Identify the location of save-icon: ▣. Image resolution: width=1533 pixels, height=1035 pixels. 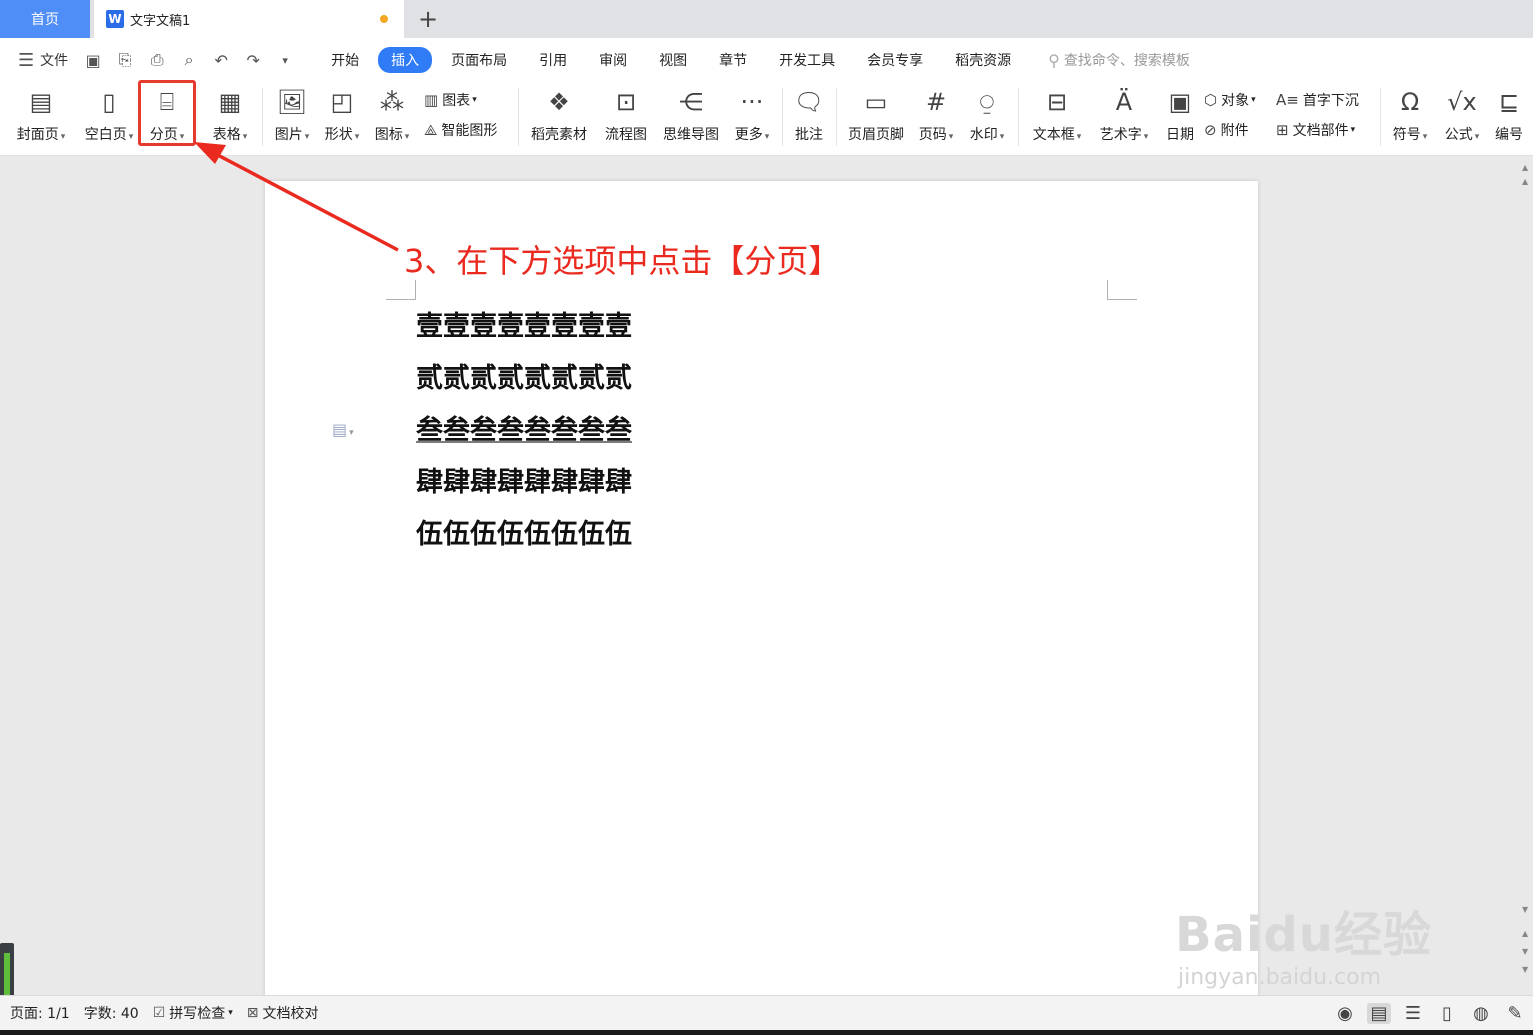
(93, 60).